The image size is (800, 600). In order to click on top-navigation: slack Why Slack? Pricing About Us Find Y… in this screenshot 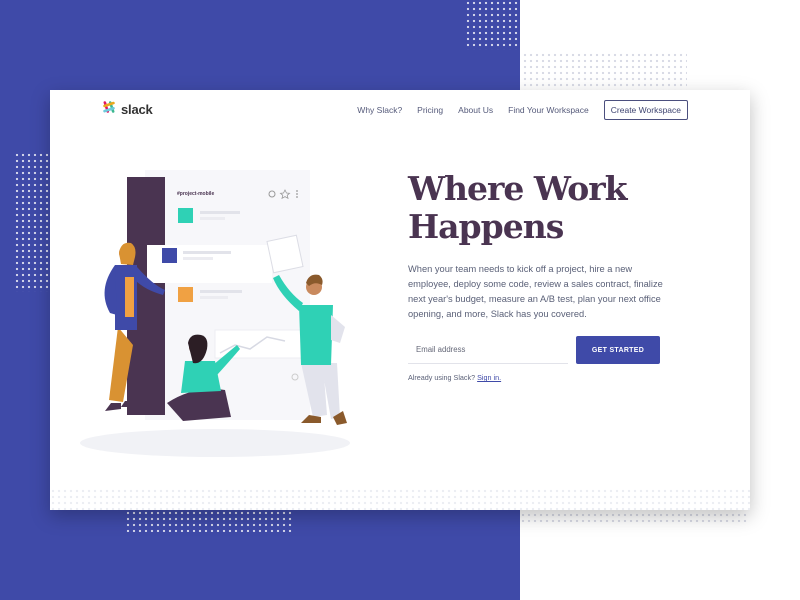, I will do `click(400, 108)`.